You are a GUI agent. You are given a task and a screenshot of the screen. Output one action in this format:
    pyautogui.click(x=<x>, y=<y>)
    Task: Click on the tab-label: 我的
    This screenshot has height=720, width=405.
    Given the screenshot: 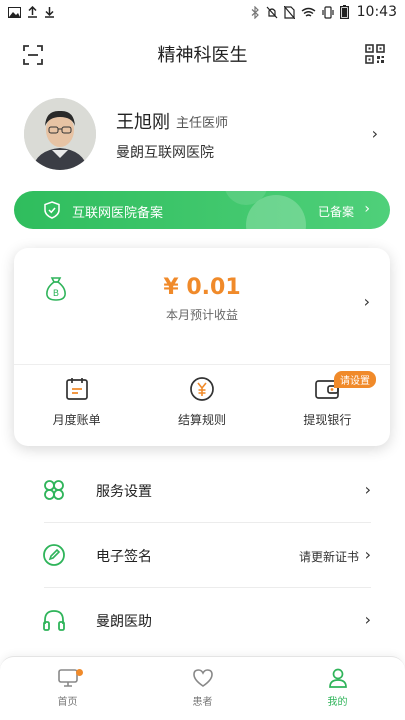 What is the action you would take?
    pyautogui.click(x=337, y=702)
    